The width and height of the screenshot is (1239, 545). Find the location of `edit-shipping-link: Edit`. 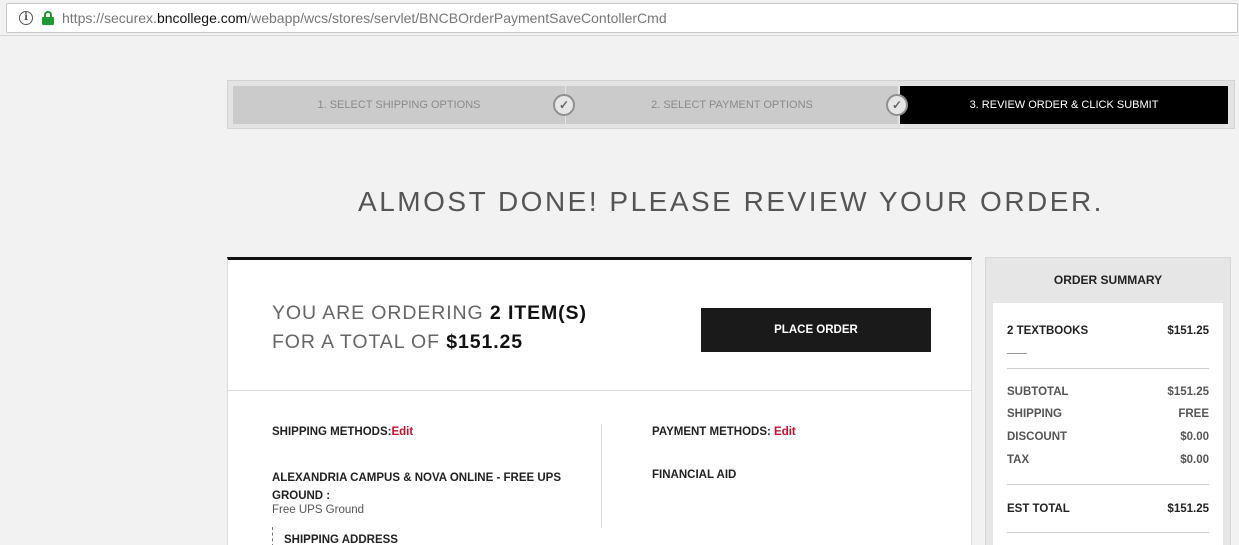

edit-shipping-link: Edit is located at coordinates (402, 432).